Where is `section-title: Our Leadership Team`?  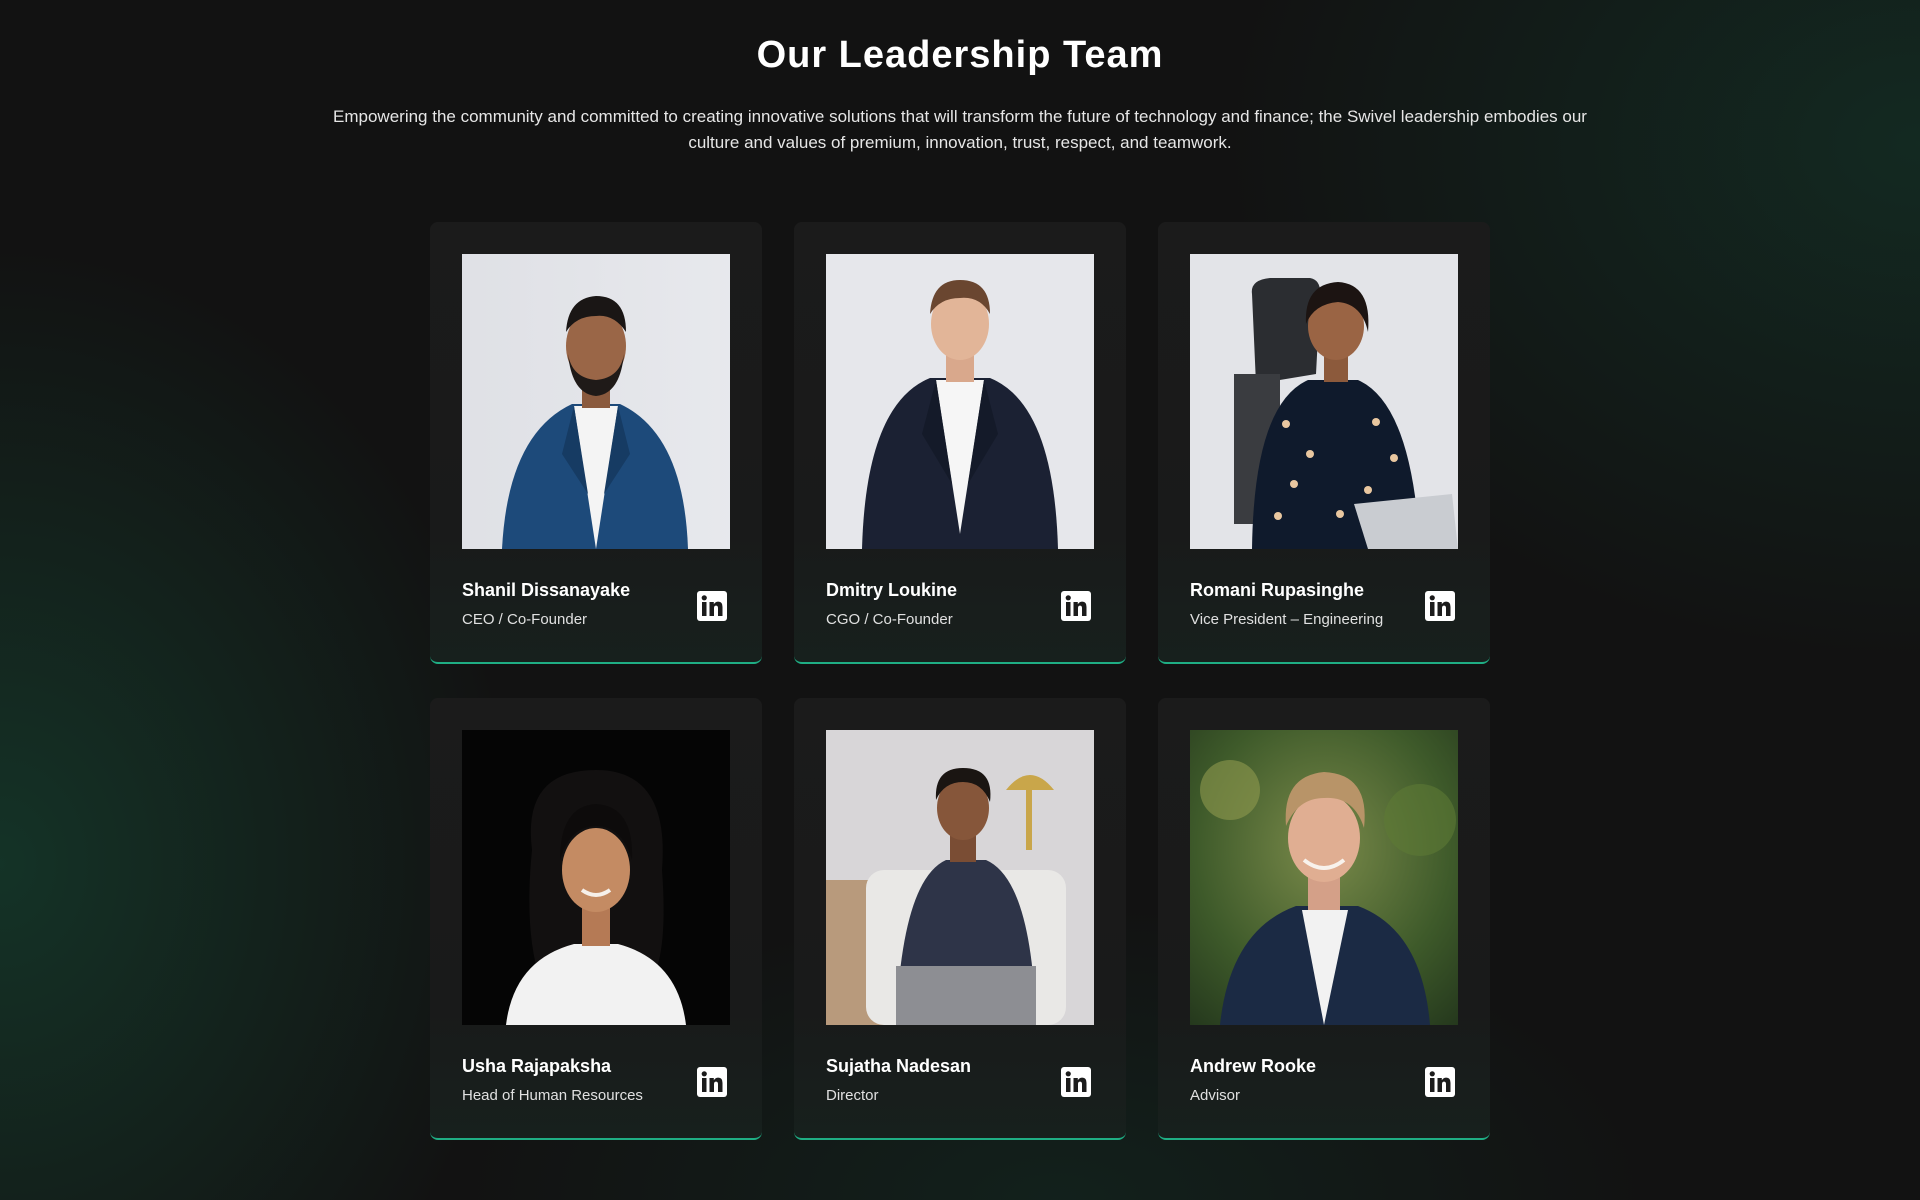 section-title: Our Leadership Team is located at coordinates (960, 55).